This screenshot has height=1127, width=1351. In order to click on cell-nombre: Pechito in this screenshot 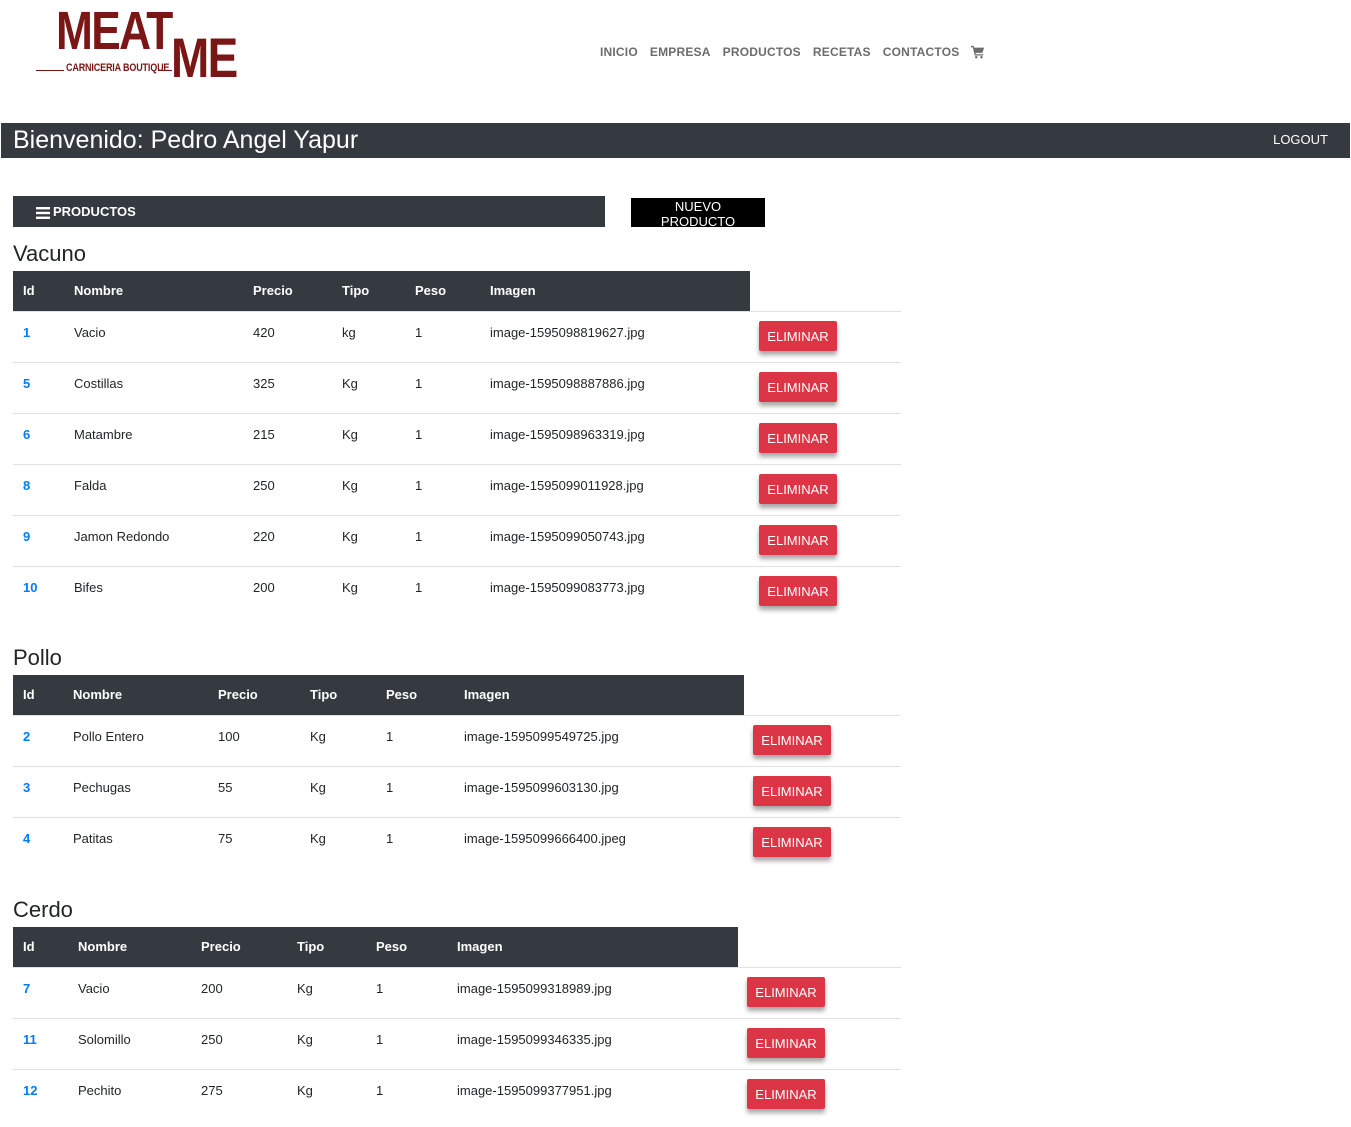, I will do `click(100, 1090)`.